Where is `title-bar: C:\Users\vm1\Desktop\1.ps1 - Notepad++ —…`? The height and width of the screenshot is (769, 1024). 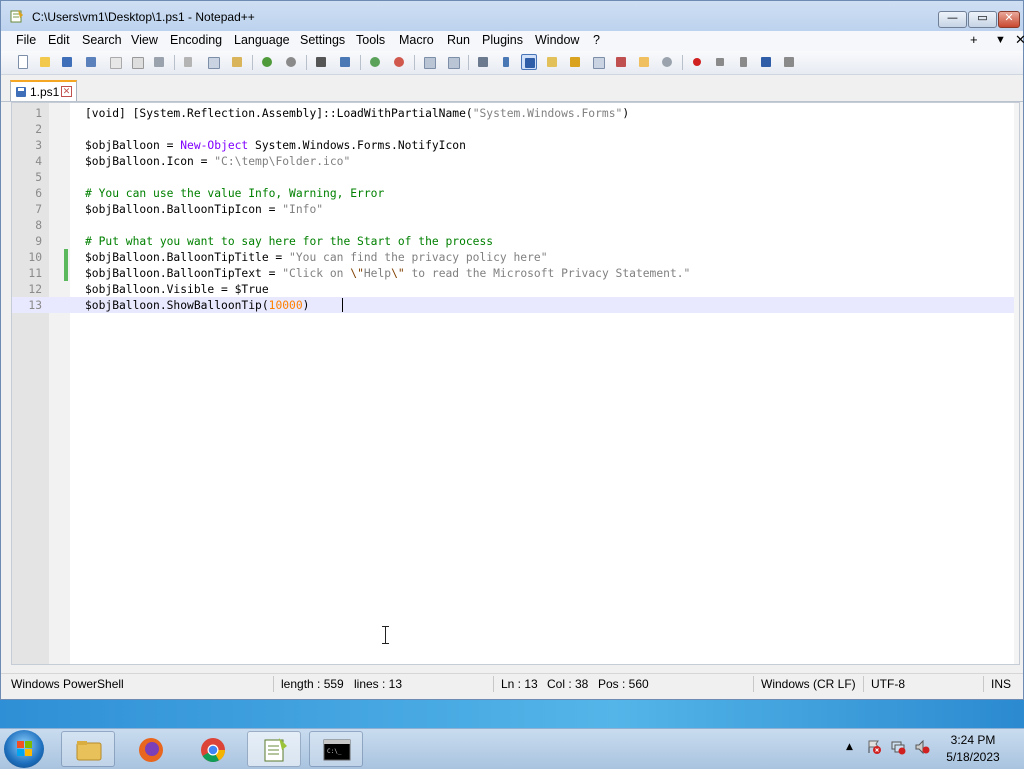
title-bar: C:\Users\vm1\Desktop\1.ps1 - Notepad++ —… is located at coordinates (512, 16).